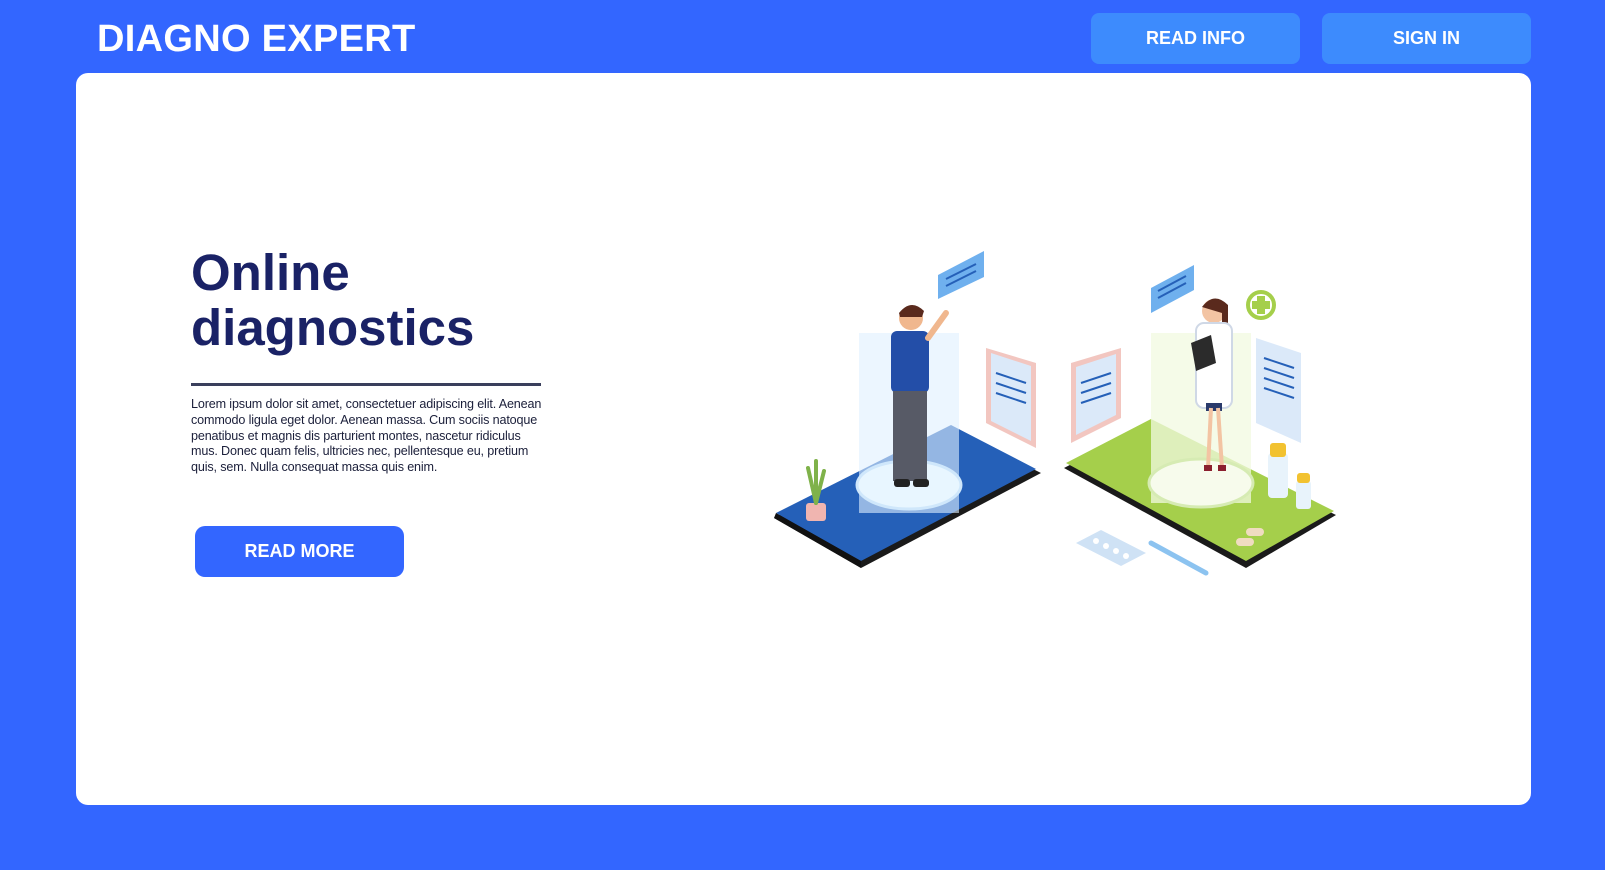 This screenshot has width=1605, height=870. I want to click on pill-blister-icon, so click(1111, 548).